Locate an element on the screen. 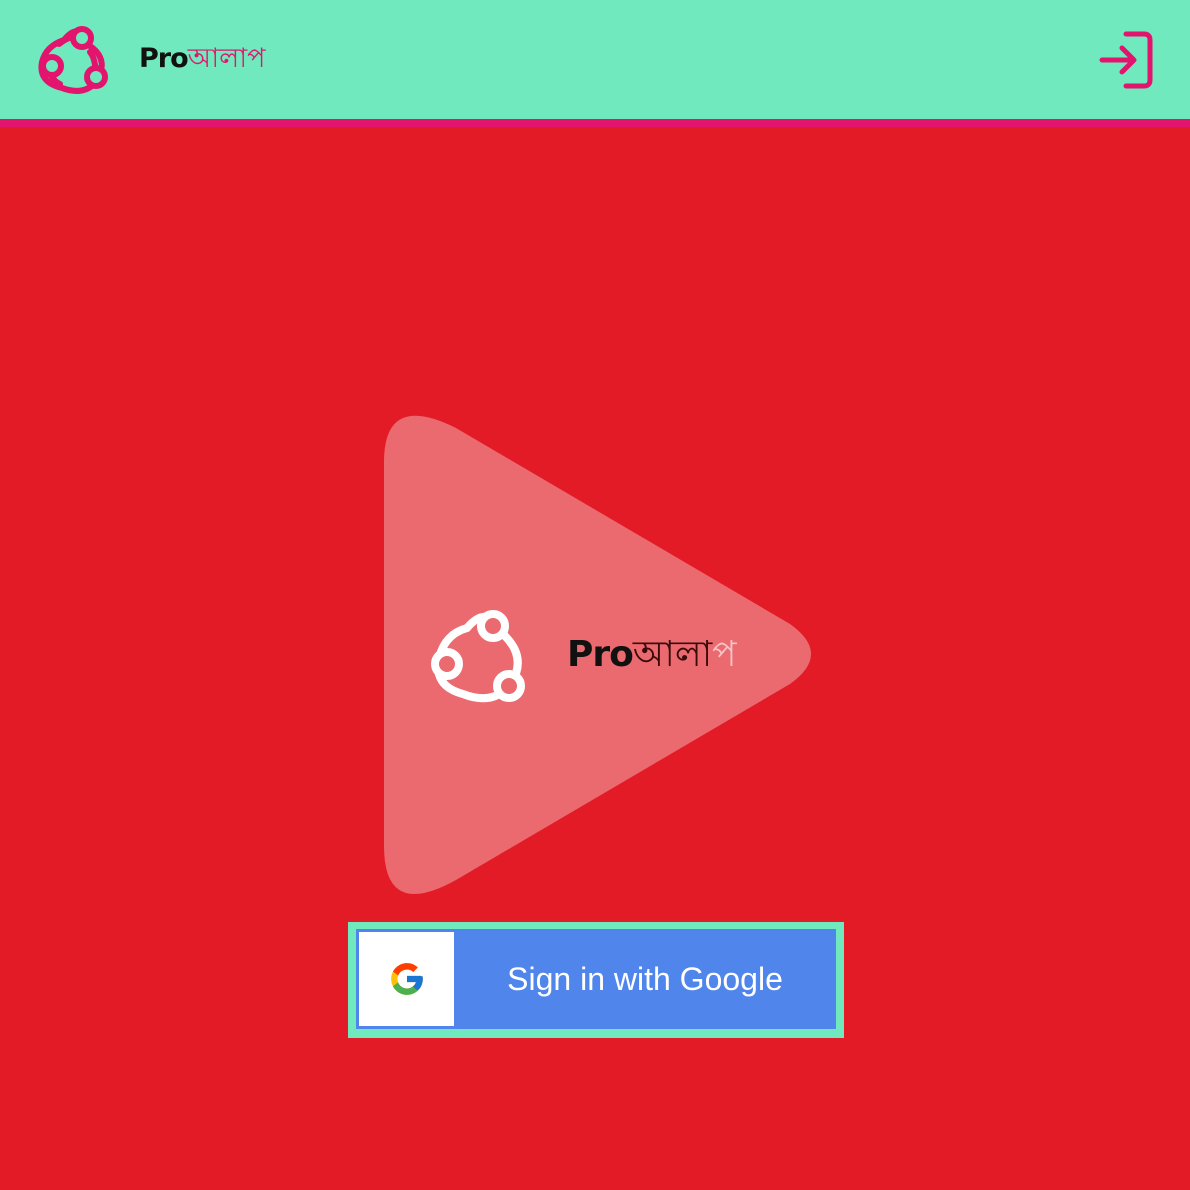  google-g-icon is located at coordinates (407, 979).